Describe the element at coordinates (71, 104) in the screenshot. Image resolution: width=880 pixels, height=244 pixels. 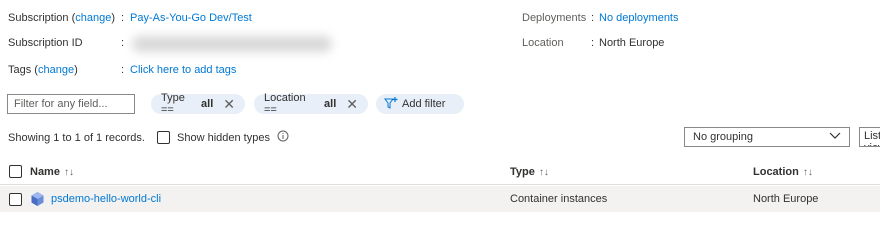
I see `filter-input` at that location.